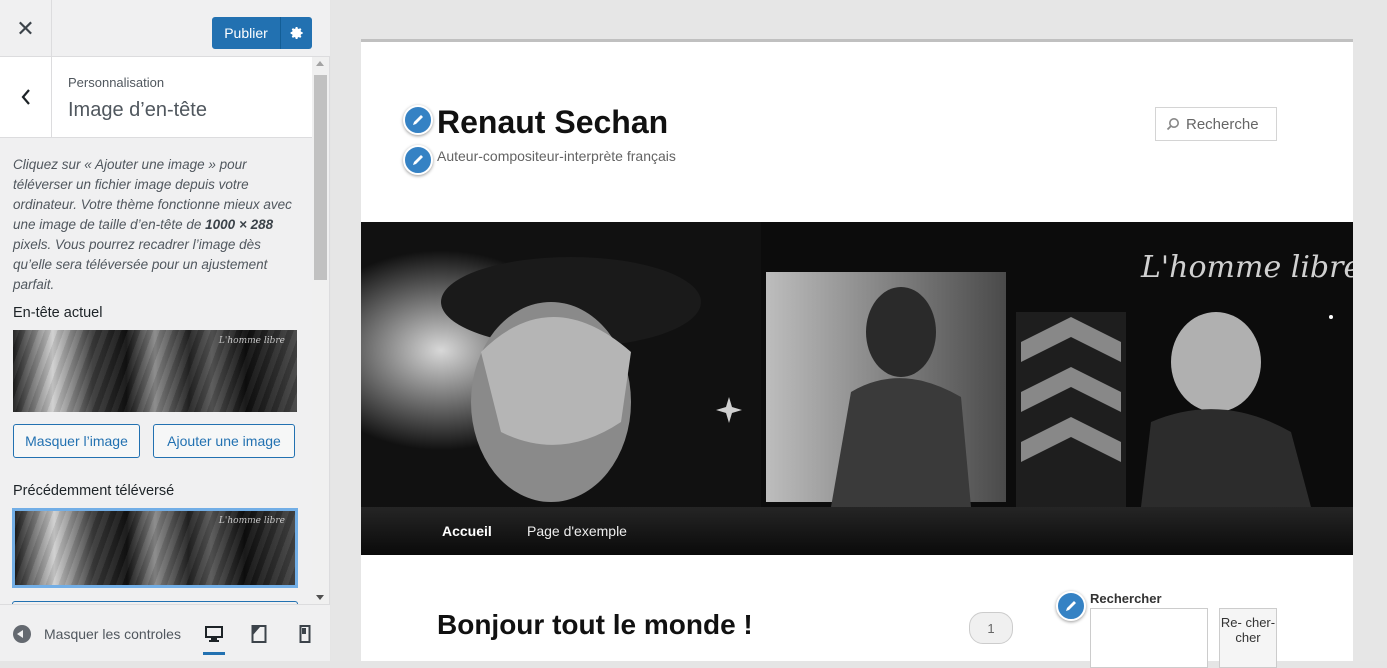 The height and width of the screenshot is (668, 1387). What do you see at coordinates (320, 177) in the screenshot?
I see `scrollbar-thumb` at bounding box center [320, 177].